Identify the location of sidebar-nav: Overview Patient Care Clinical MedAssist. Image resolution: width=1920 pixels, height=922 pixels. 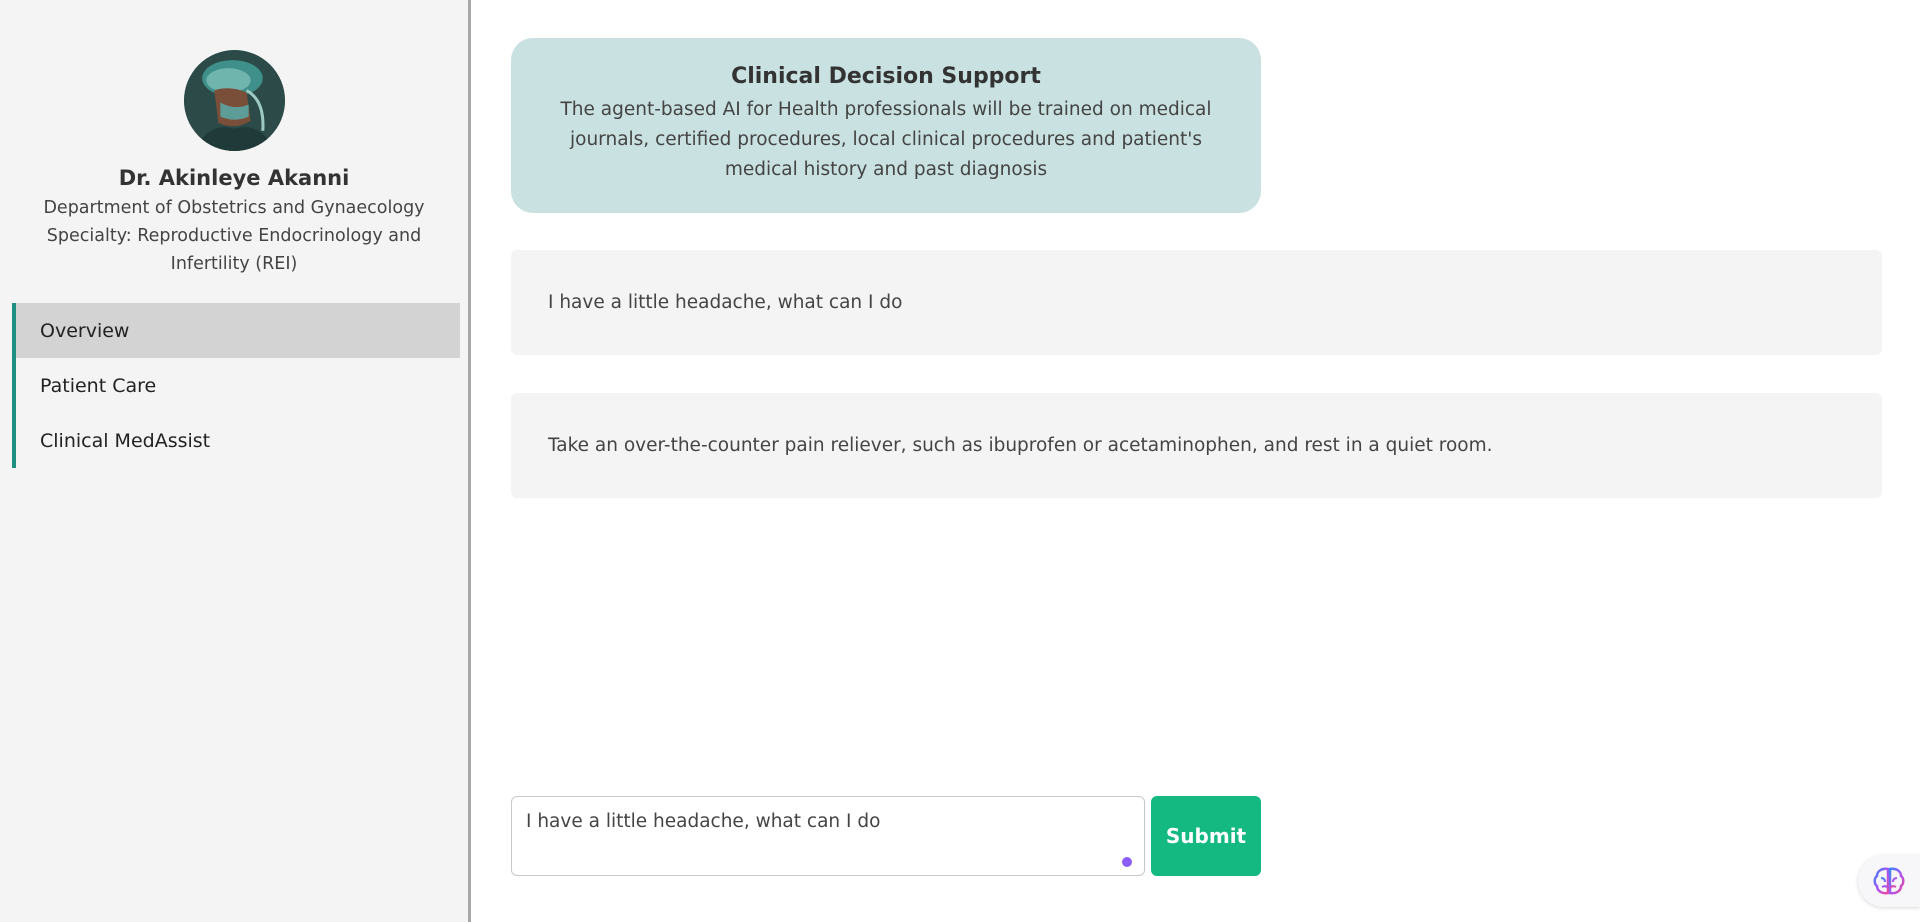
(236, 385).